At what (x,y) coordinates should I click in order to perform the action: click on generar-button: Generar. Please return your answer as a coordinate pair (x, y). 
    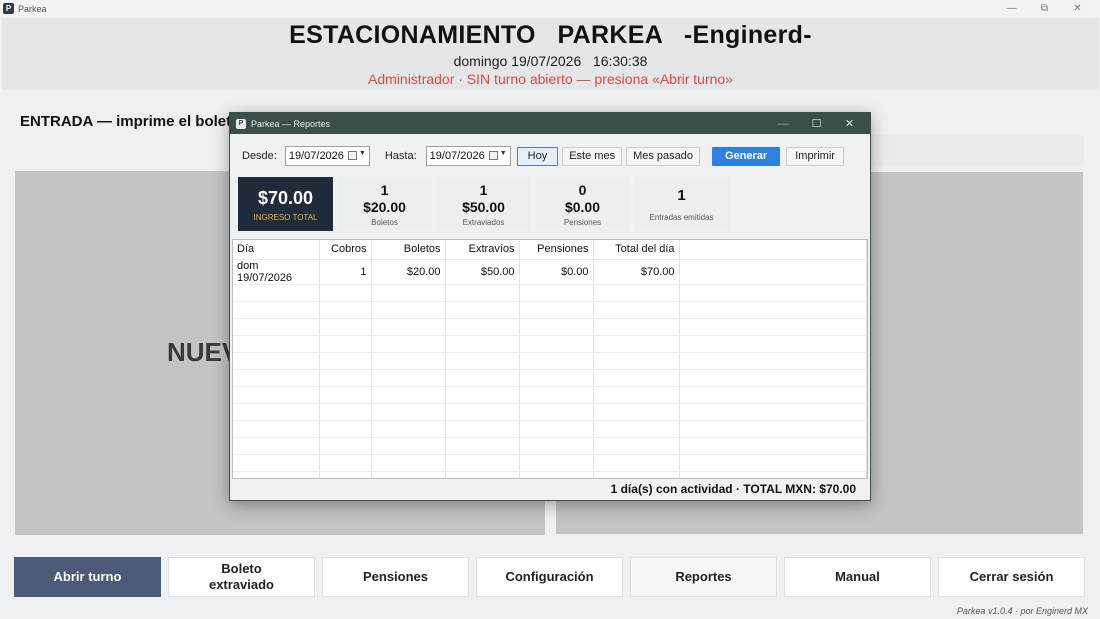
    Looking at the image, I should click on (746, 156).